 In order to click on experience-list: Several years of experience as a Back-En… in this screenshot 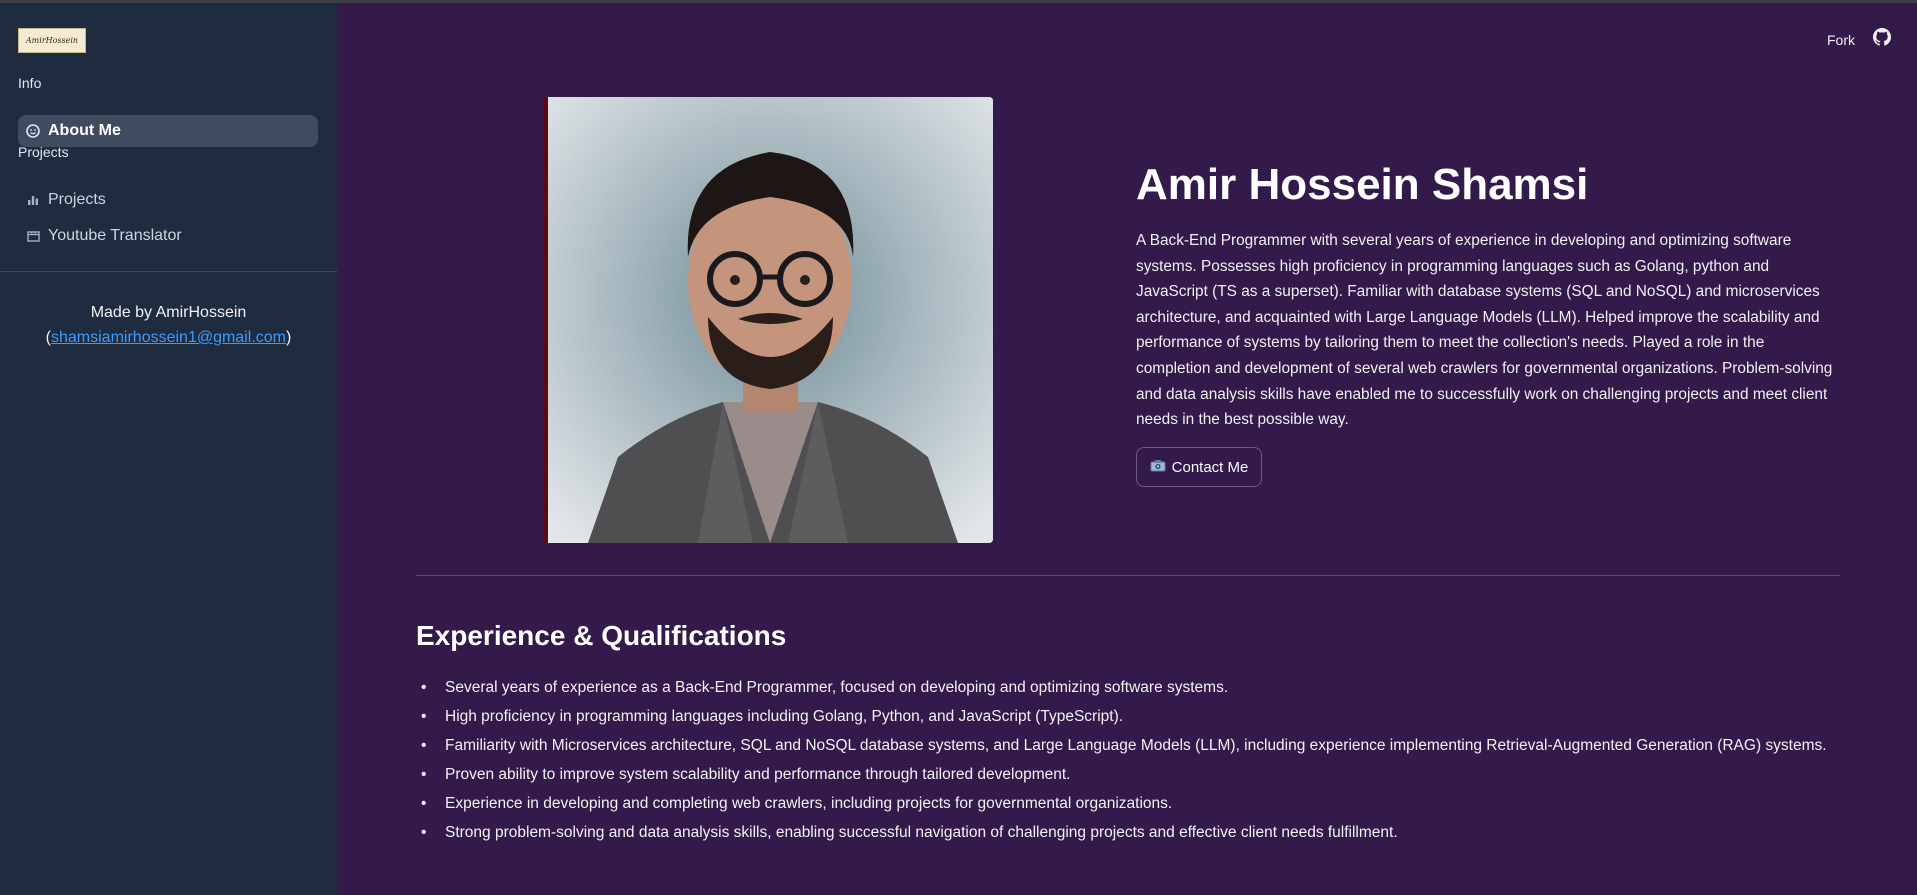, I will do `click(1124, 760)`.